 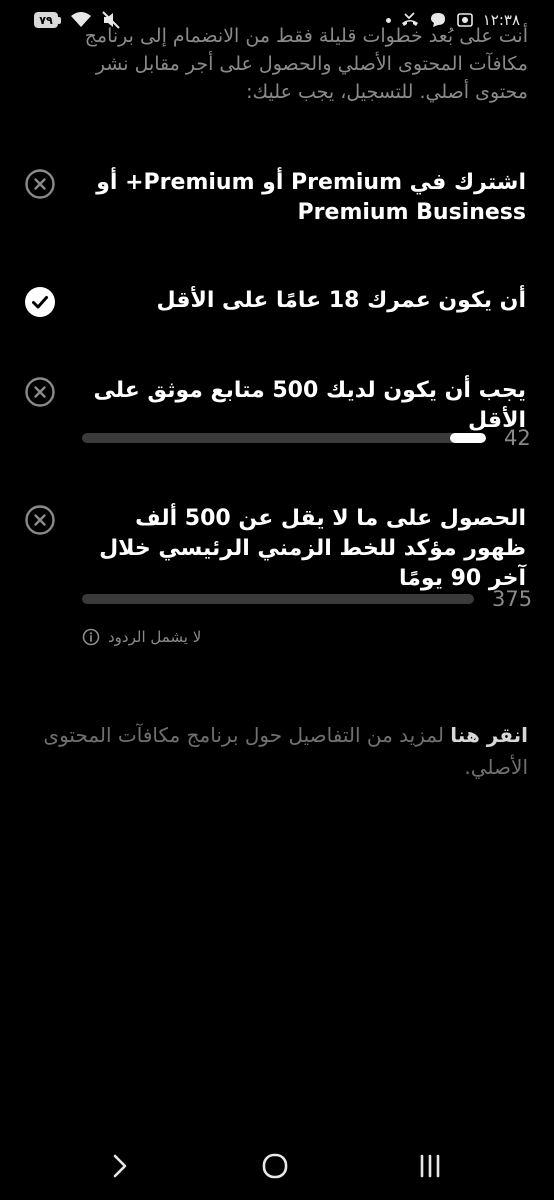 What do you see at coordinates (40, 302) in the screenshot?
I see `check-circle-icon` at bounding box center [40, 302].